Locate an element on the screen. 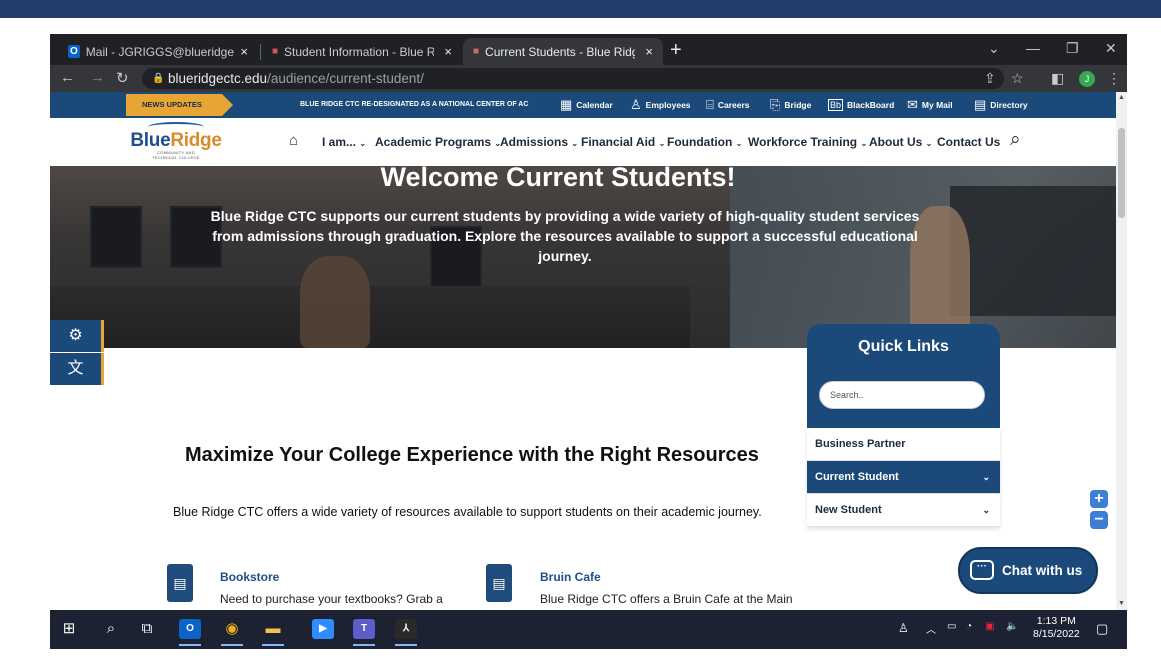  chat-bubble-icon: ··· is located at coordinates (982, 570).